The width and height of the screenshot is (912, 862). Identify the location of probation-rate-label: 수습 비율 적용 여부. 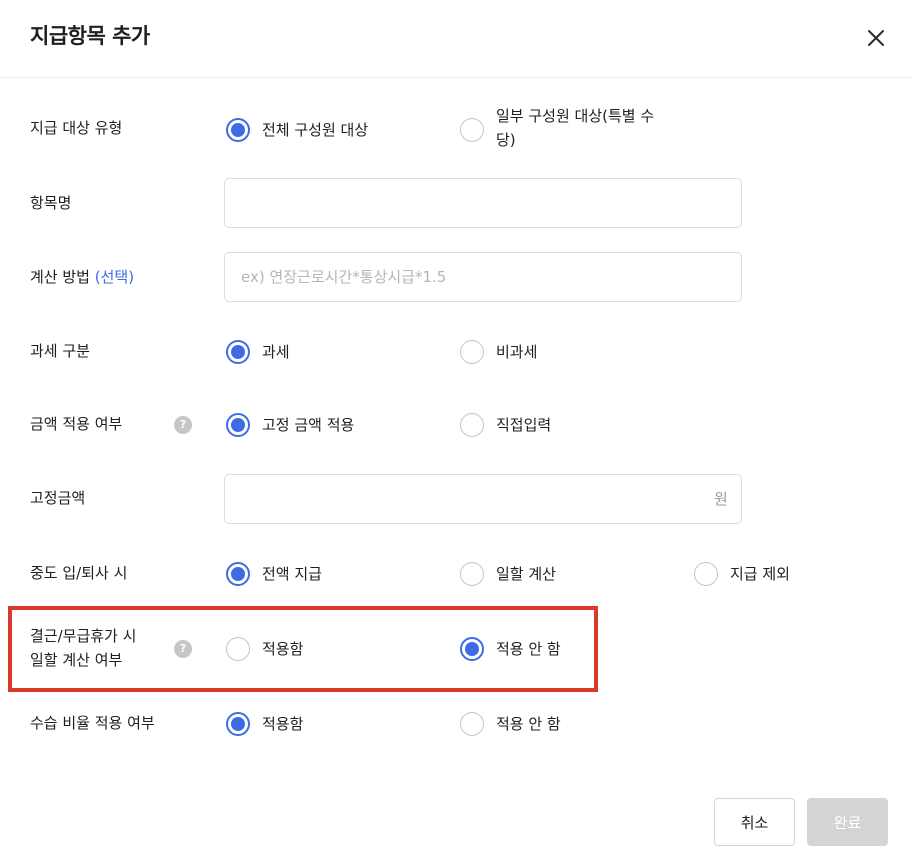
(92, 723).